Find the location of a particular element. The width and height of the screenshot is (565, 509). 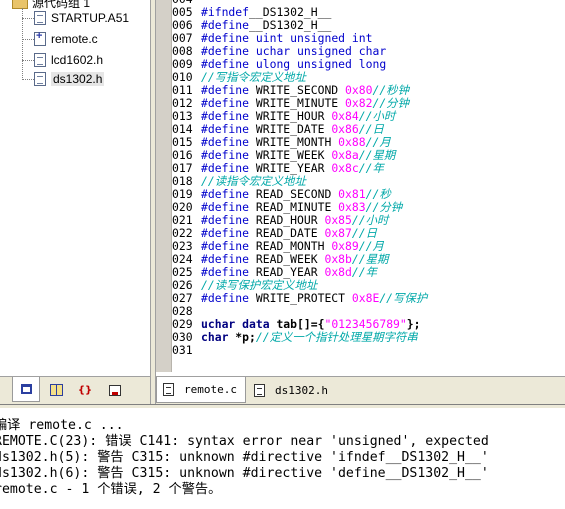

code-text: //读写保护宏定义地址 is located at coordinates (259, 285).